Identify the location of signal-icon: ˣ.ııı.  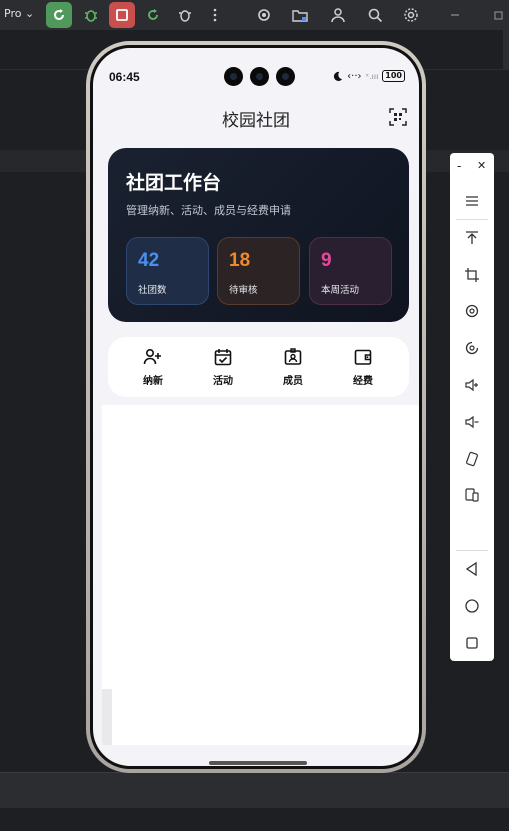
(372, 76).